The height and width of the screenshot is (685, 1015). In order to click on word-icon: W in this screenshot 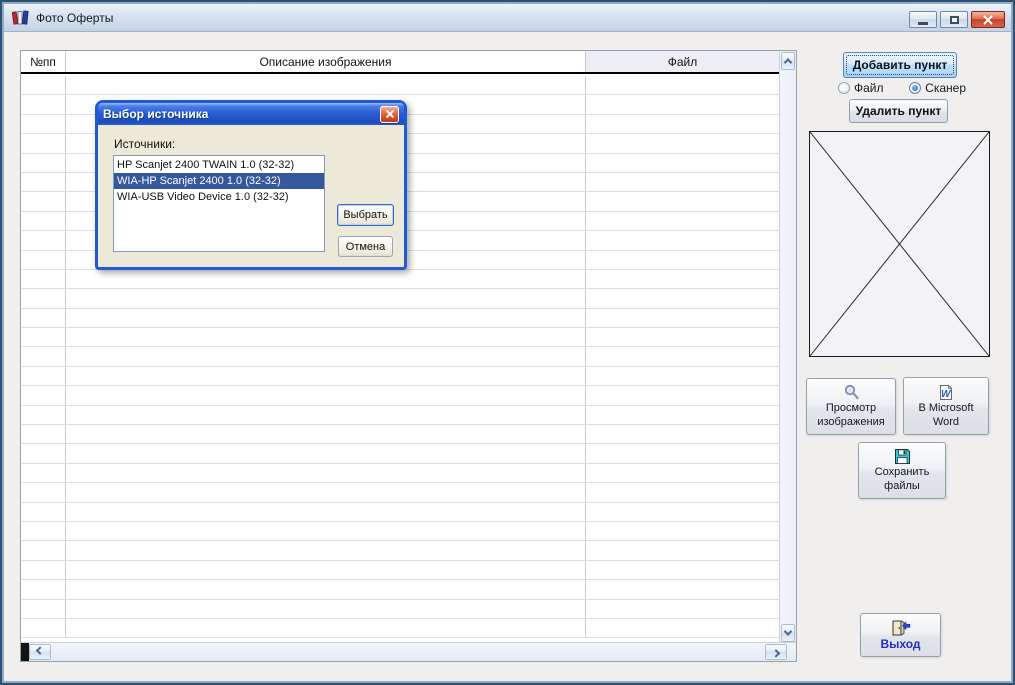, I will do `click(946, 392)`.